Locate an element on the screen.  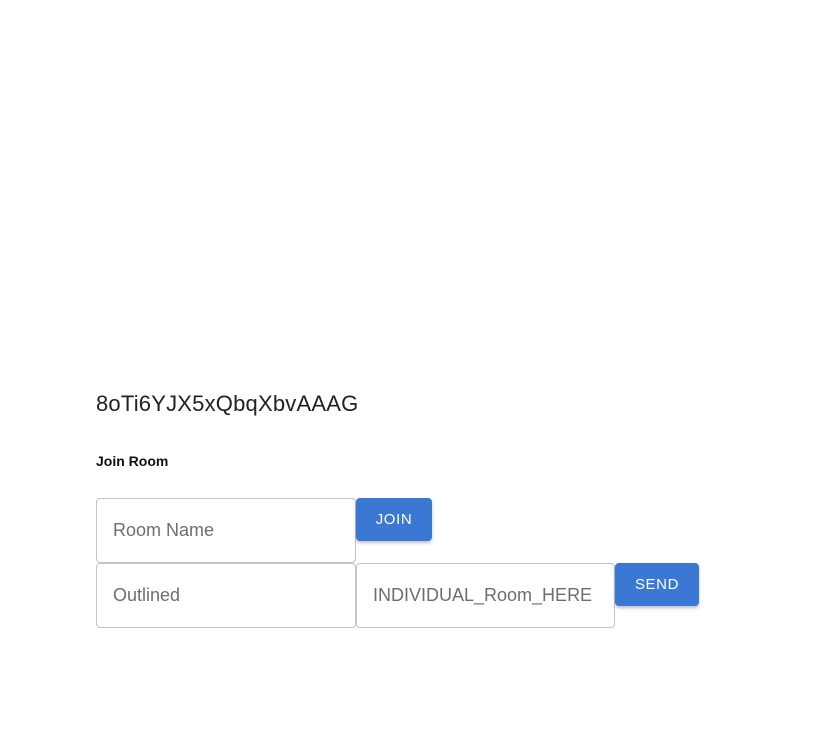
join-room-heading: Join Room is located at coordinates (132, 461).